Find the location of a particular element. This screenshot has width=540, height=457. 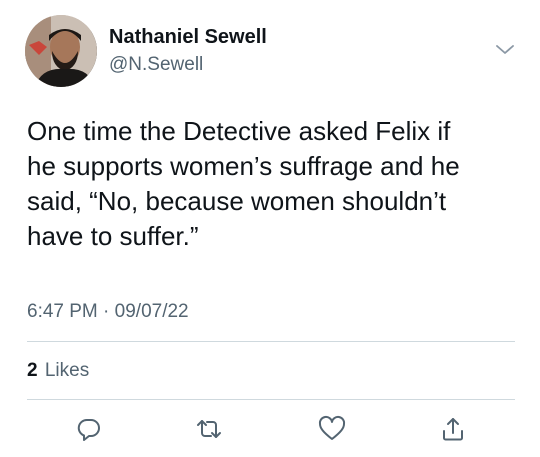

share-button is located at coordinates (453, 429).